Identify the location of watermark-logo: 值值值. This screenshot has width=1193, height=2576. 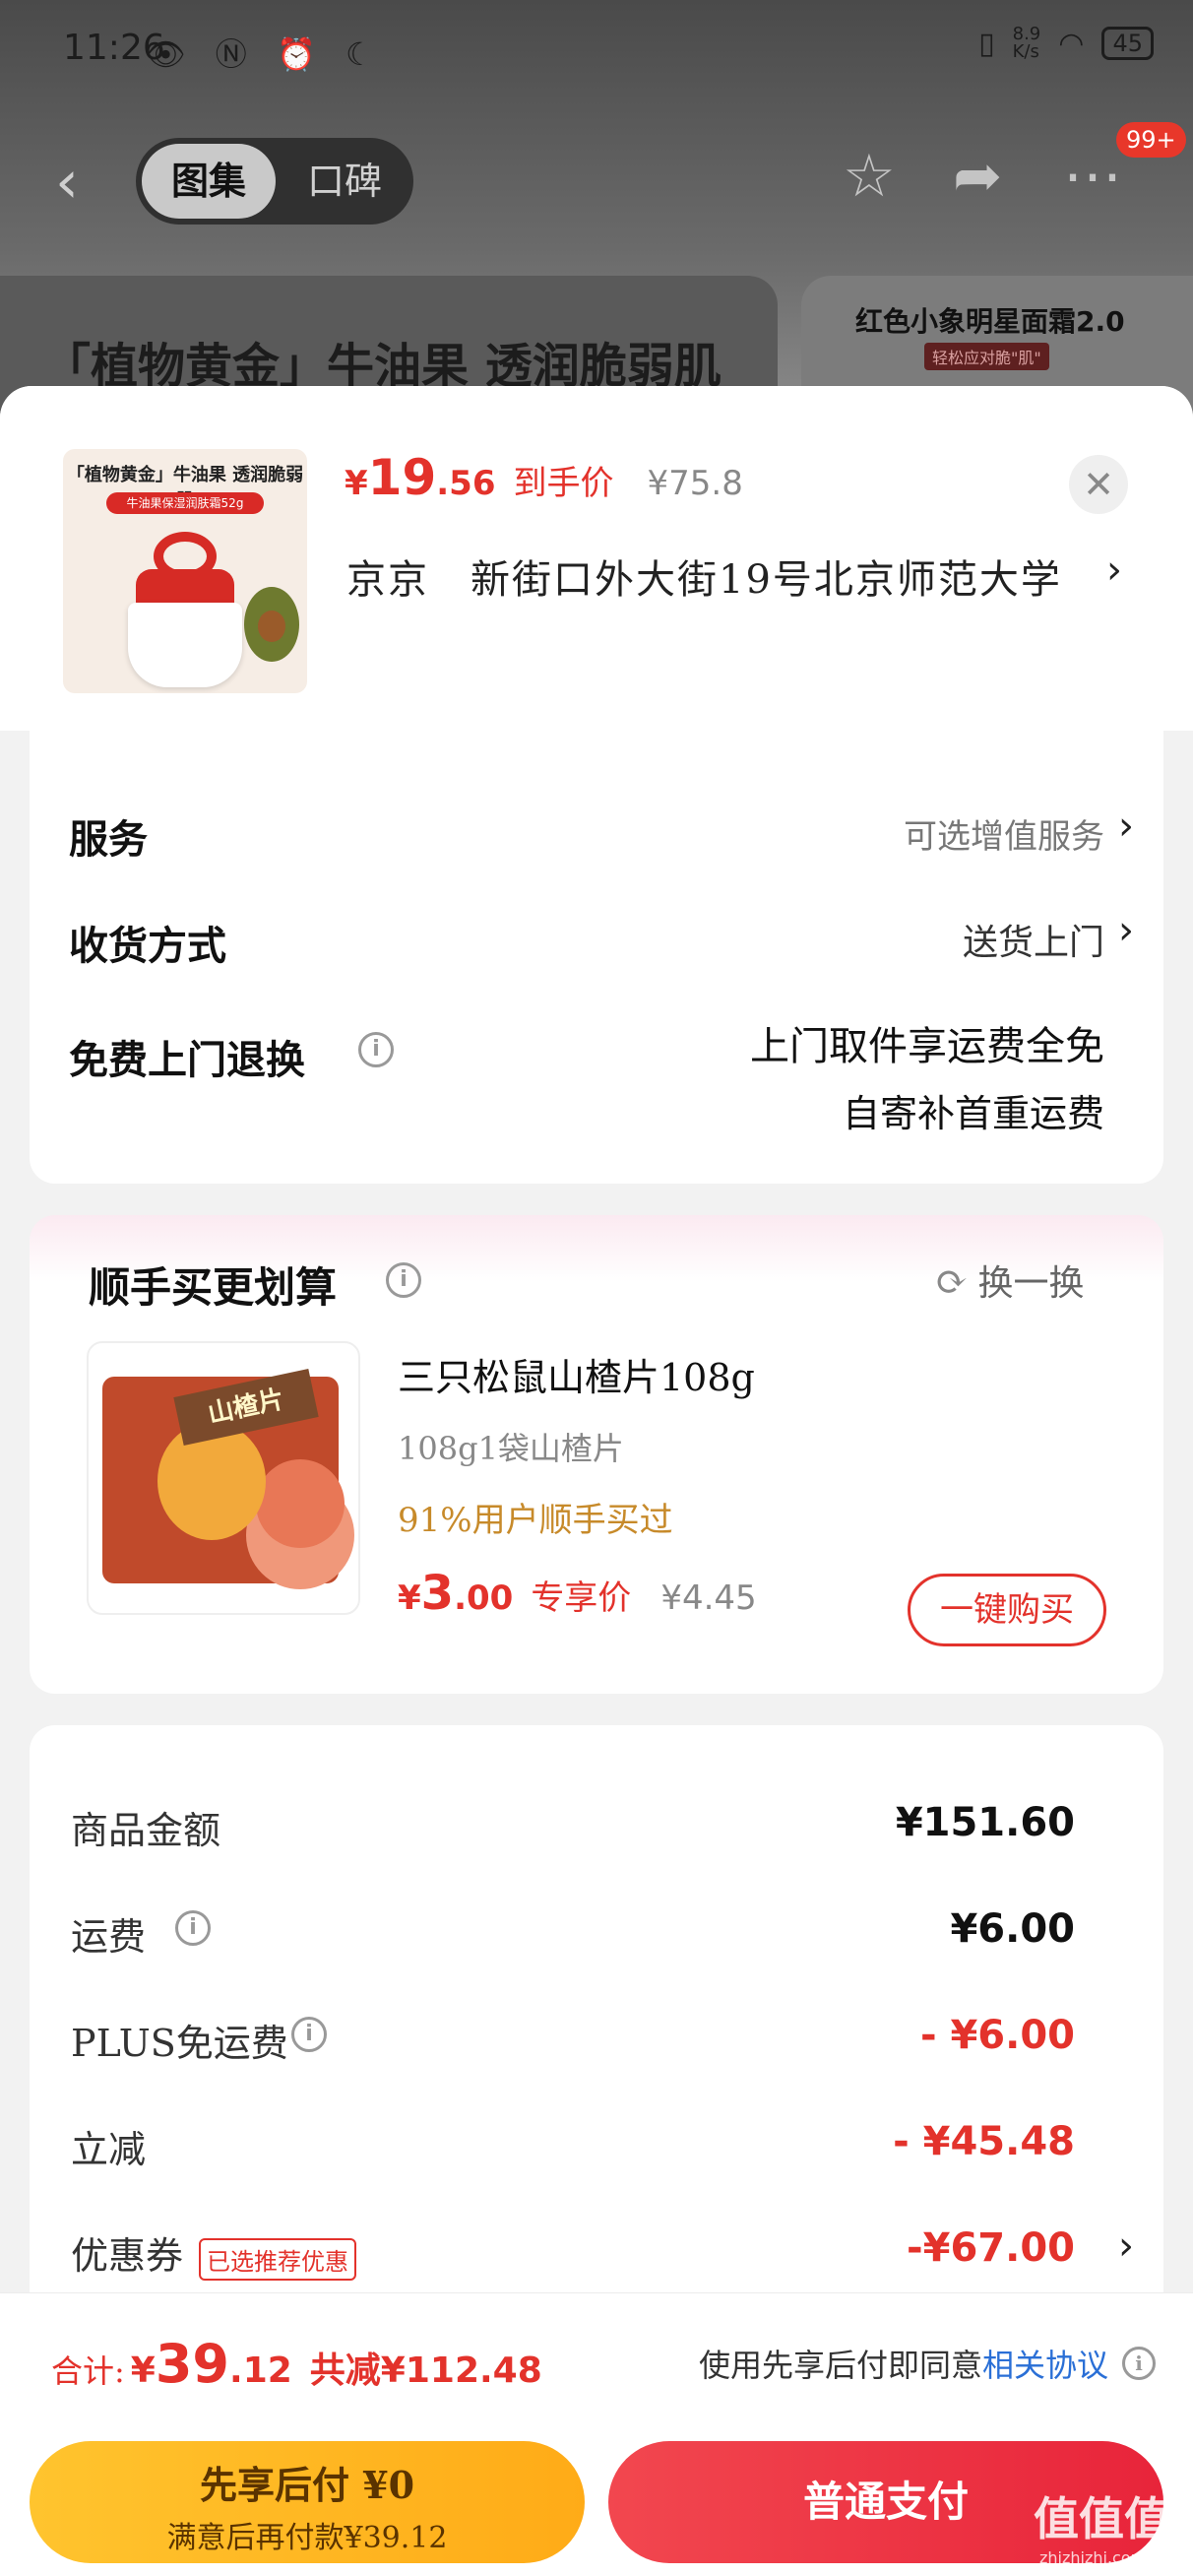
(1101, 2518).